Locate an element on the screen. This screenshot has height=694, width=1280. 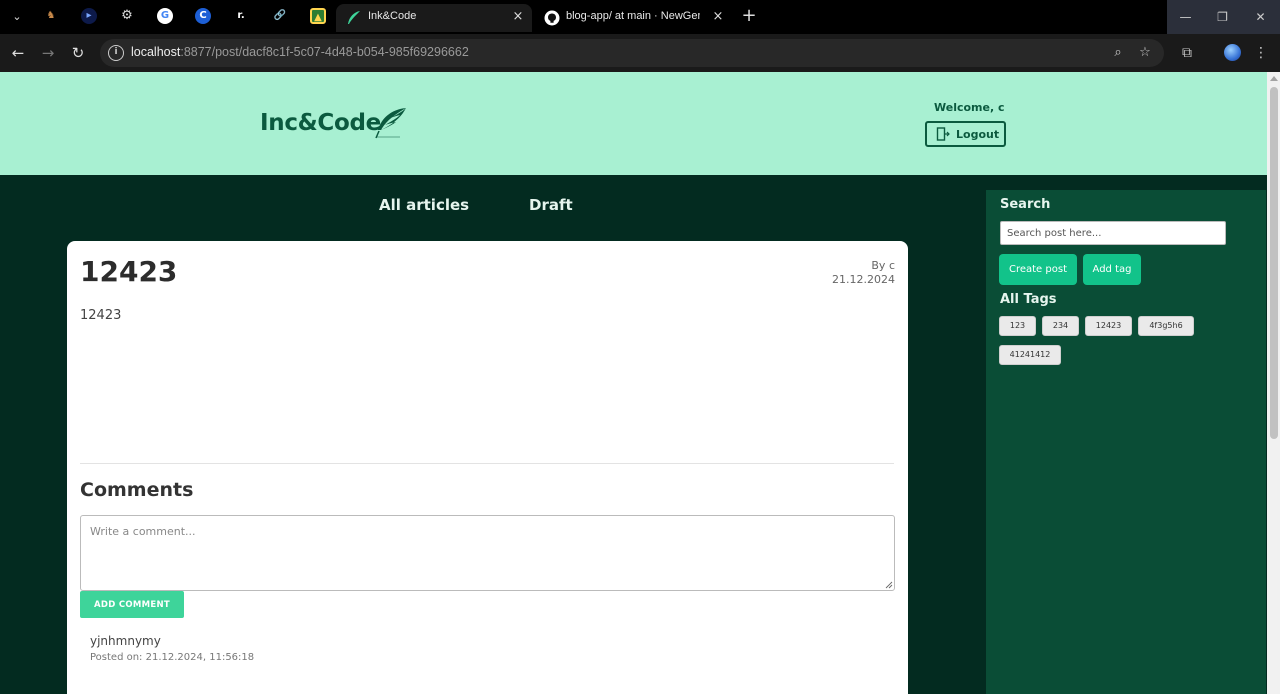
article-body: 12423 is located at coordinates (101, 315).